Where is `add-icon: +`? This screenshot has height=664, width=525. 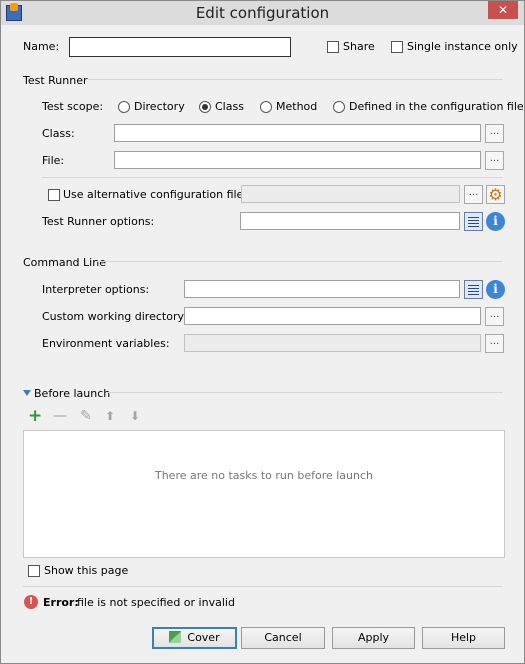 add-icon: + is located at coordinates (35, 416).